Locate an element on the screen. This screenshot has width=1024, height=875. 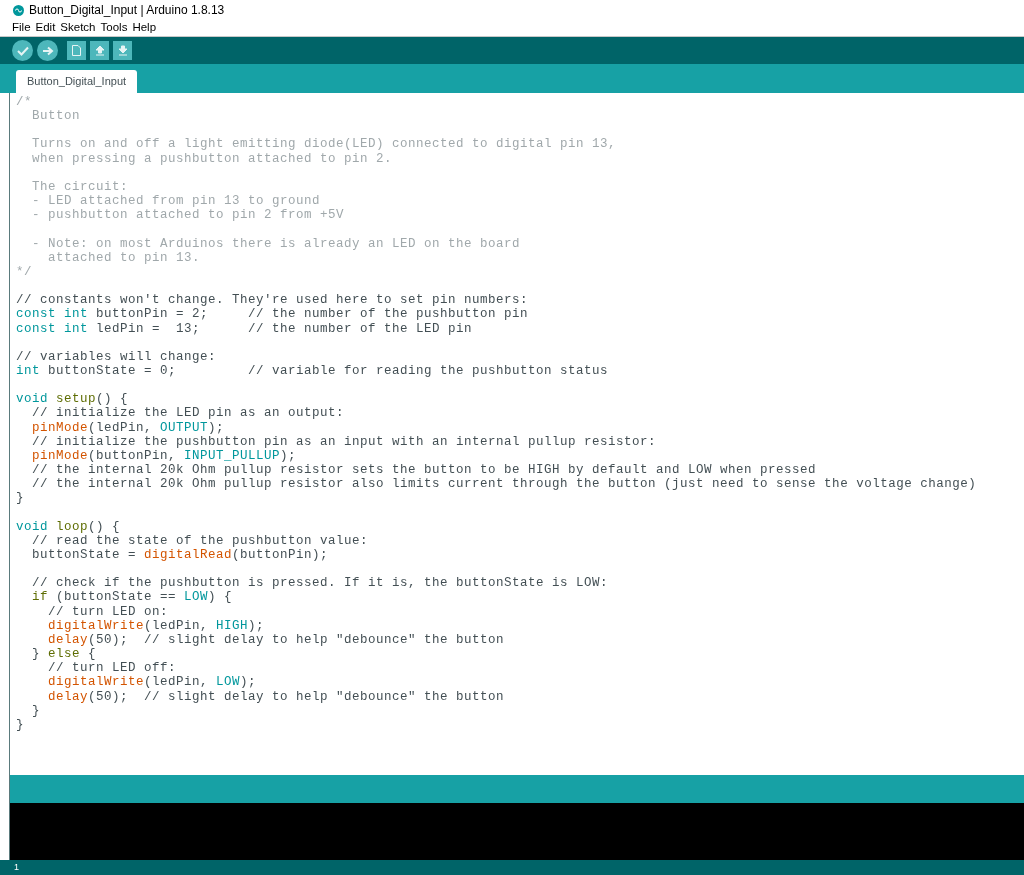
save-button is located at coordinates (122, 50).